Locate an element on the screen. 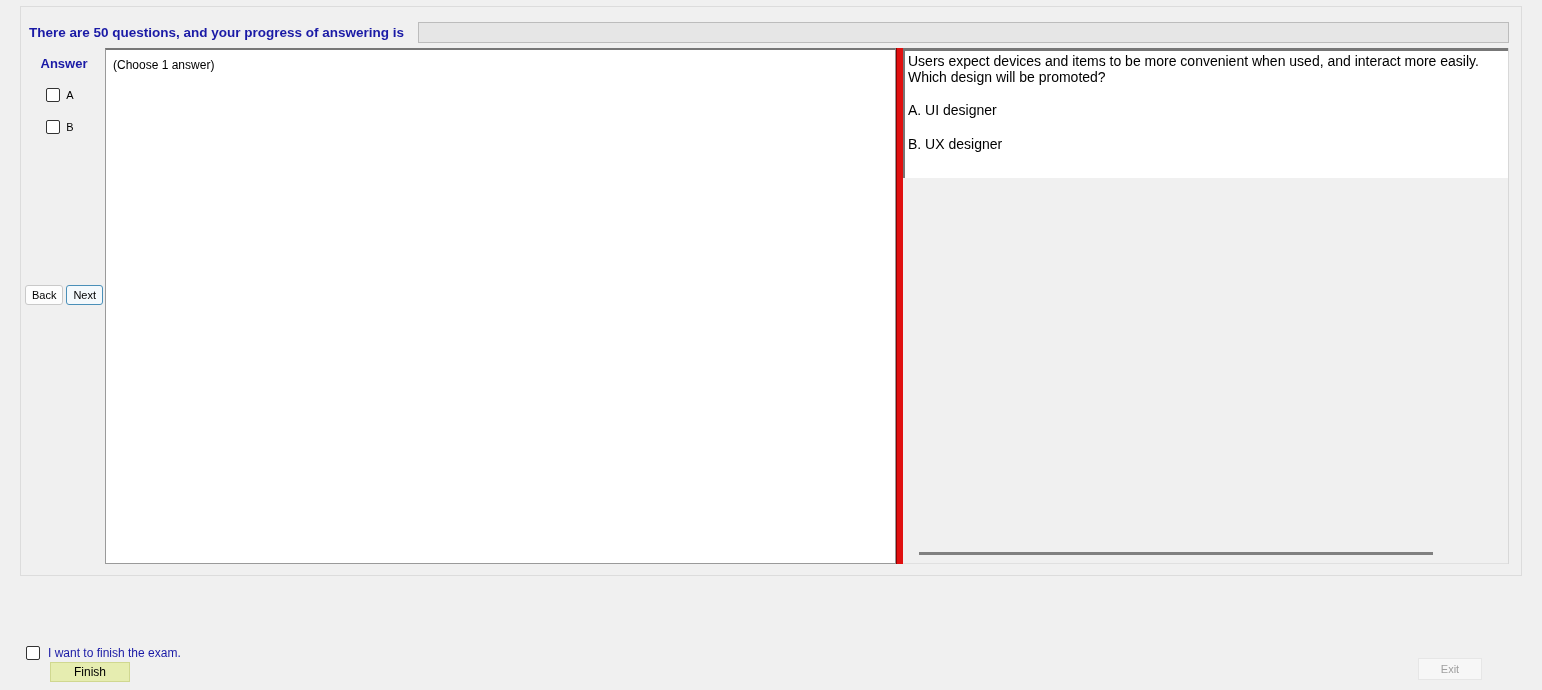 The width and height of the screenshot is (1542, 690). scrollbar is located at coordinates (1176, 553).